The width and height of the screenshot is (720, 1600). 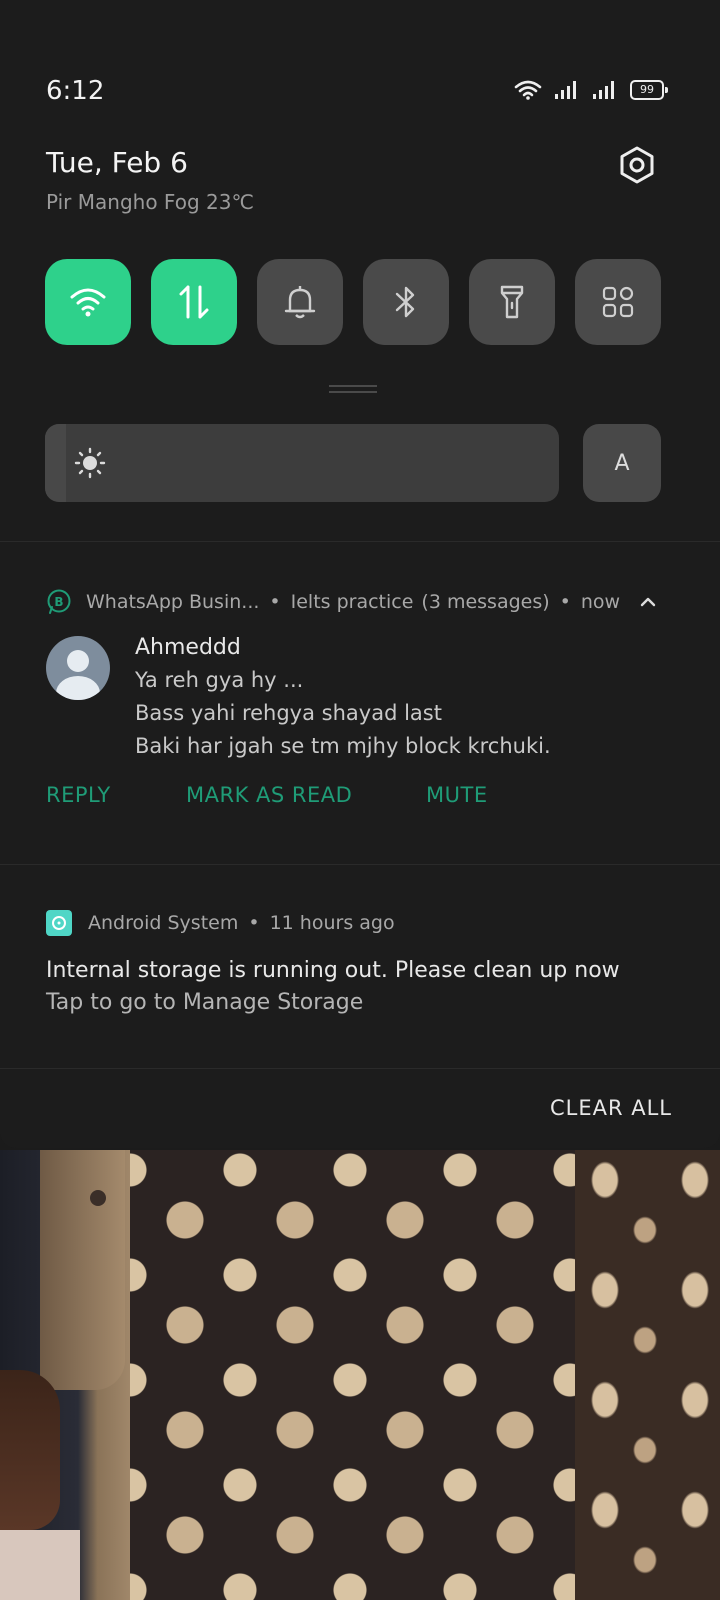 What do you see at coordinates (649, 90) in the screenshot?
I see `battery-icon: 99` at bounding box center [649, 90].